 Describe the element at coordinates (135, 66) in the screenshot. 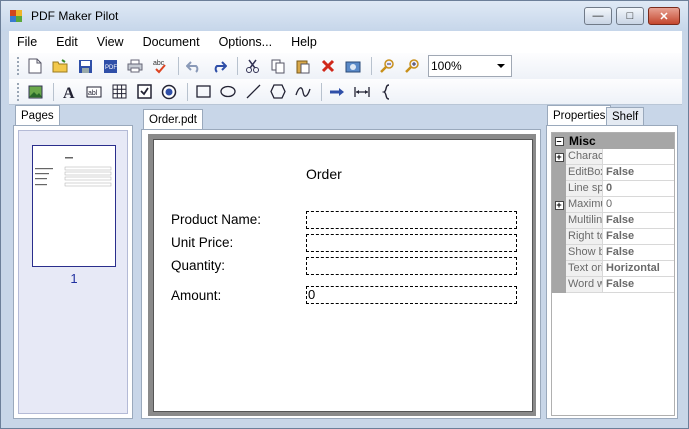

I see `print-button` at that location.